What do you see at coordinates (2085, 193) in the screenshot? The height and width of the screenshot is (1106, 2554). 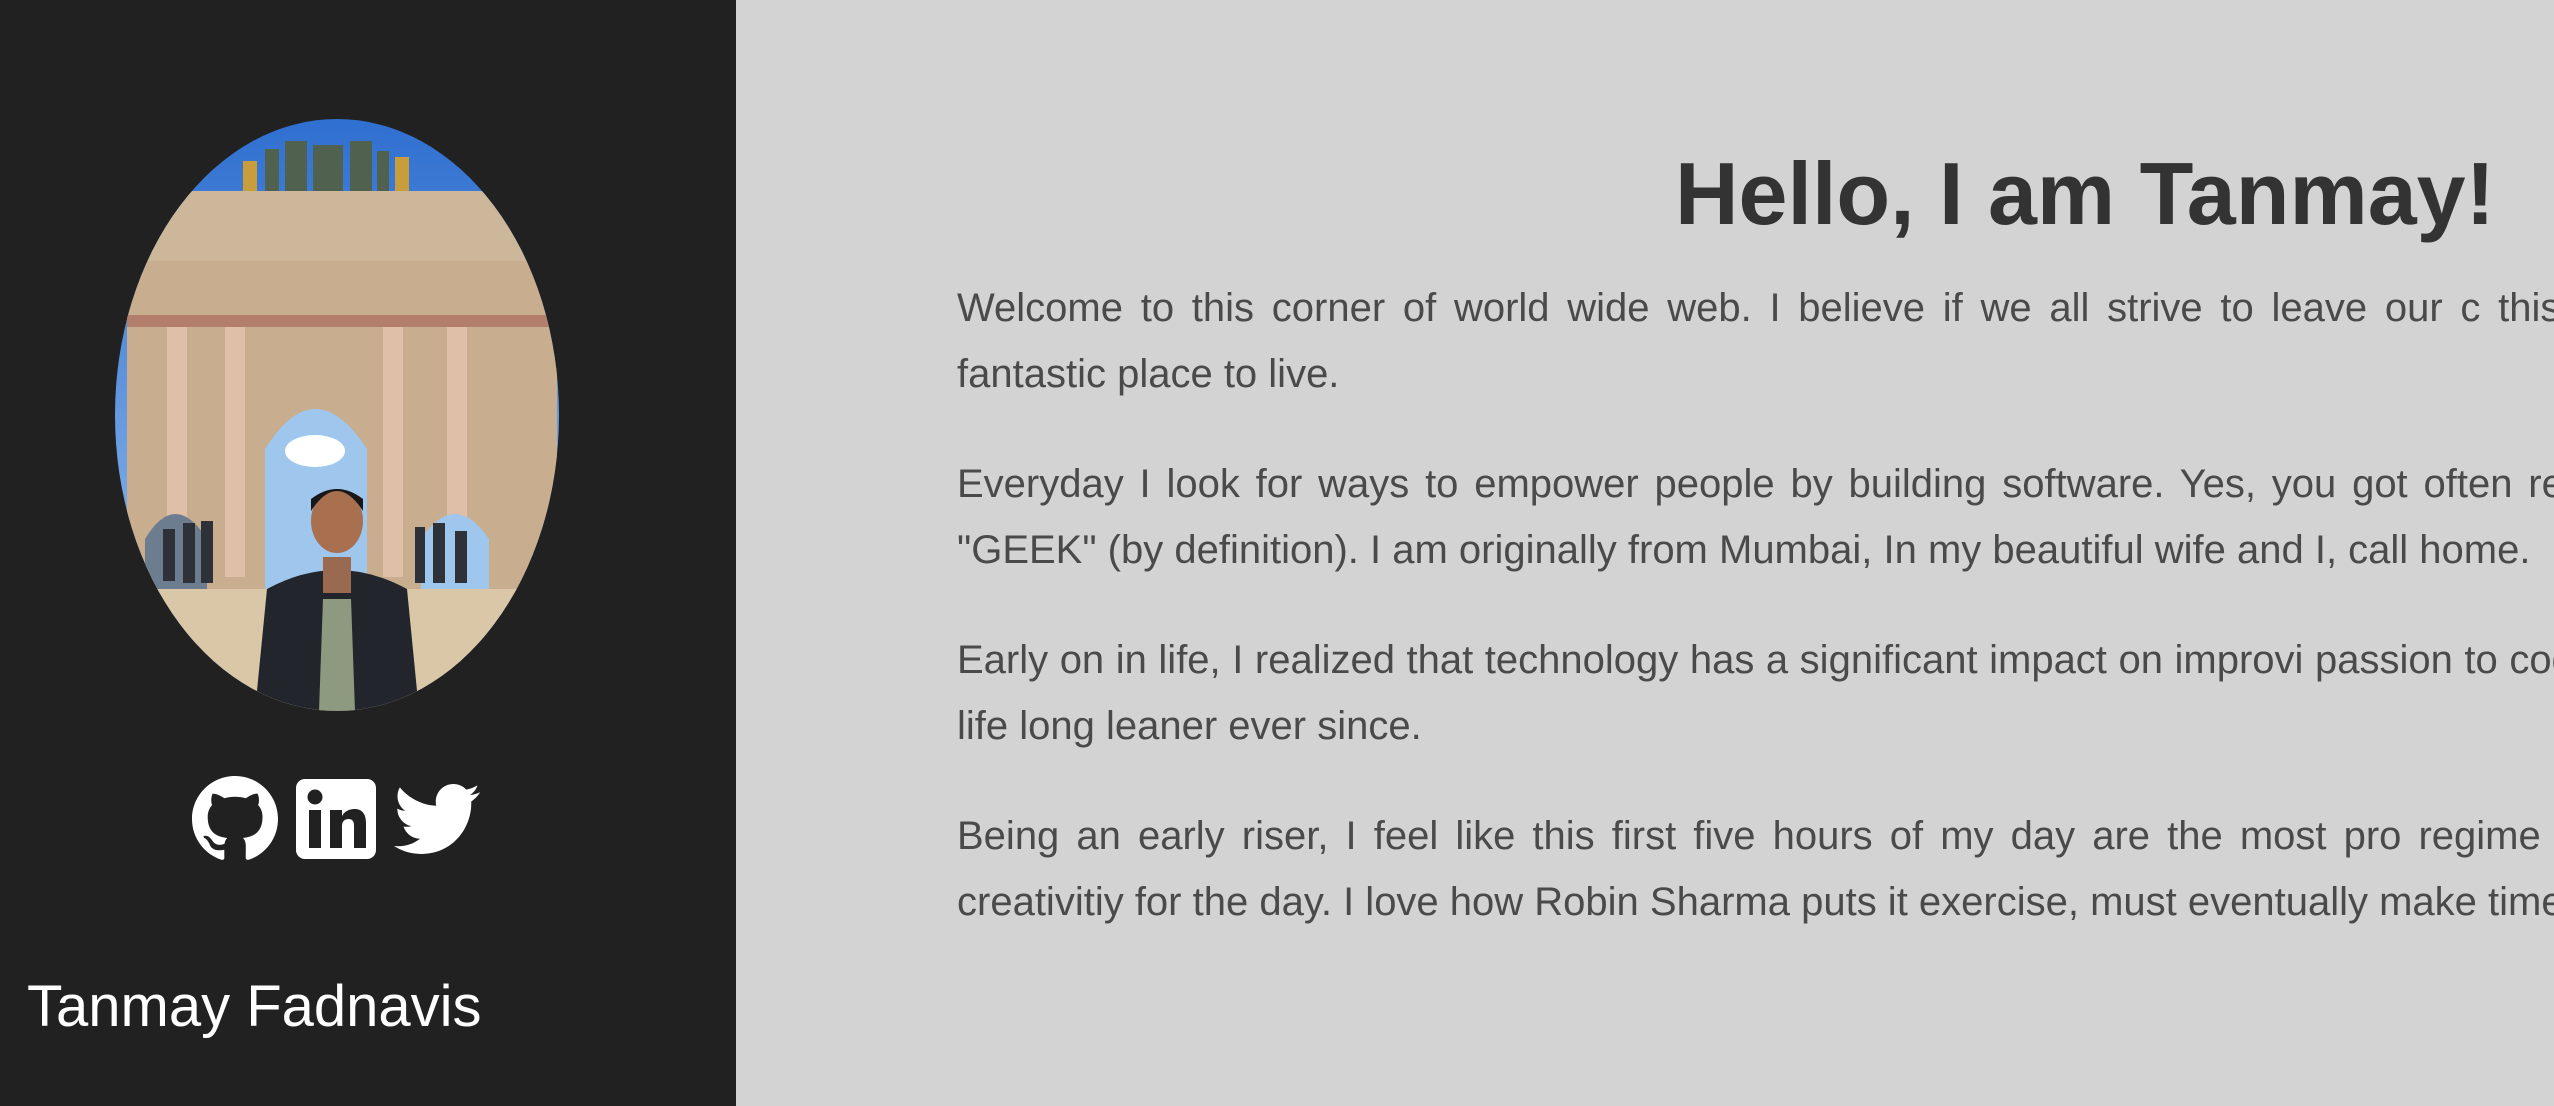 I see `page-title: Hello, I am Tanmay!` at bounding box center [2085, 193].